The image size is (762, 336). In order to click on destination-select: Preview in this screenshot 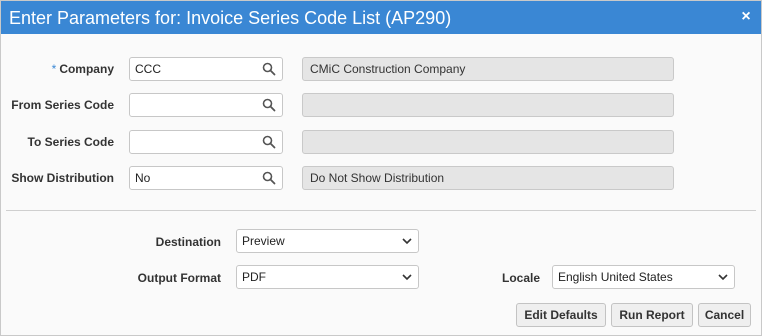, I will do `click(327, 241)`.